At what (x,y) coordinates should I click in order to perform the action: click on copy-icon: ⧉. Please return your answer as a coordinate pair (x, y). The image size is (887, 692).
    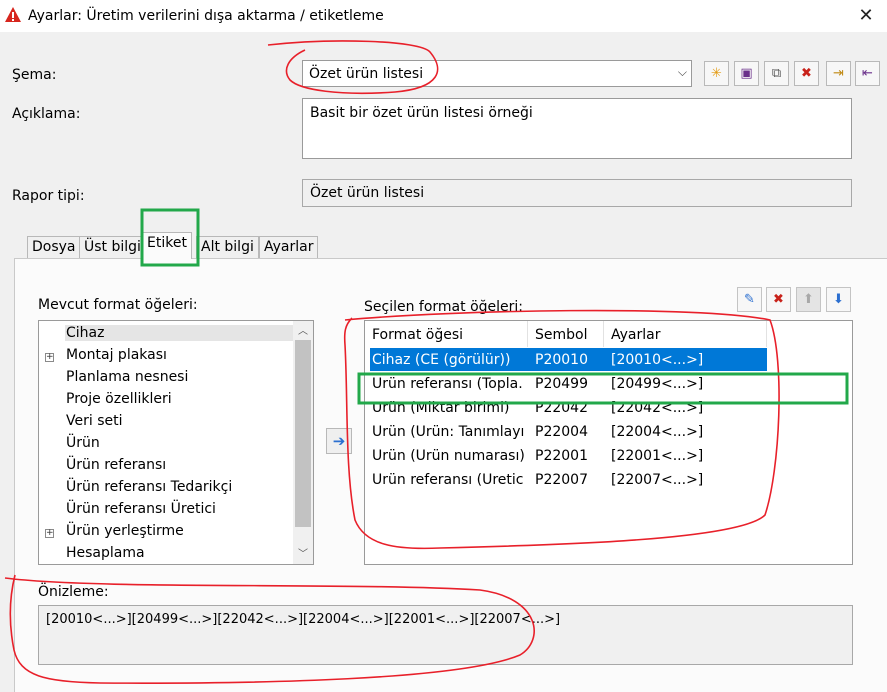
    Looking at the image, I should click on (776, 73).